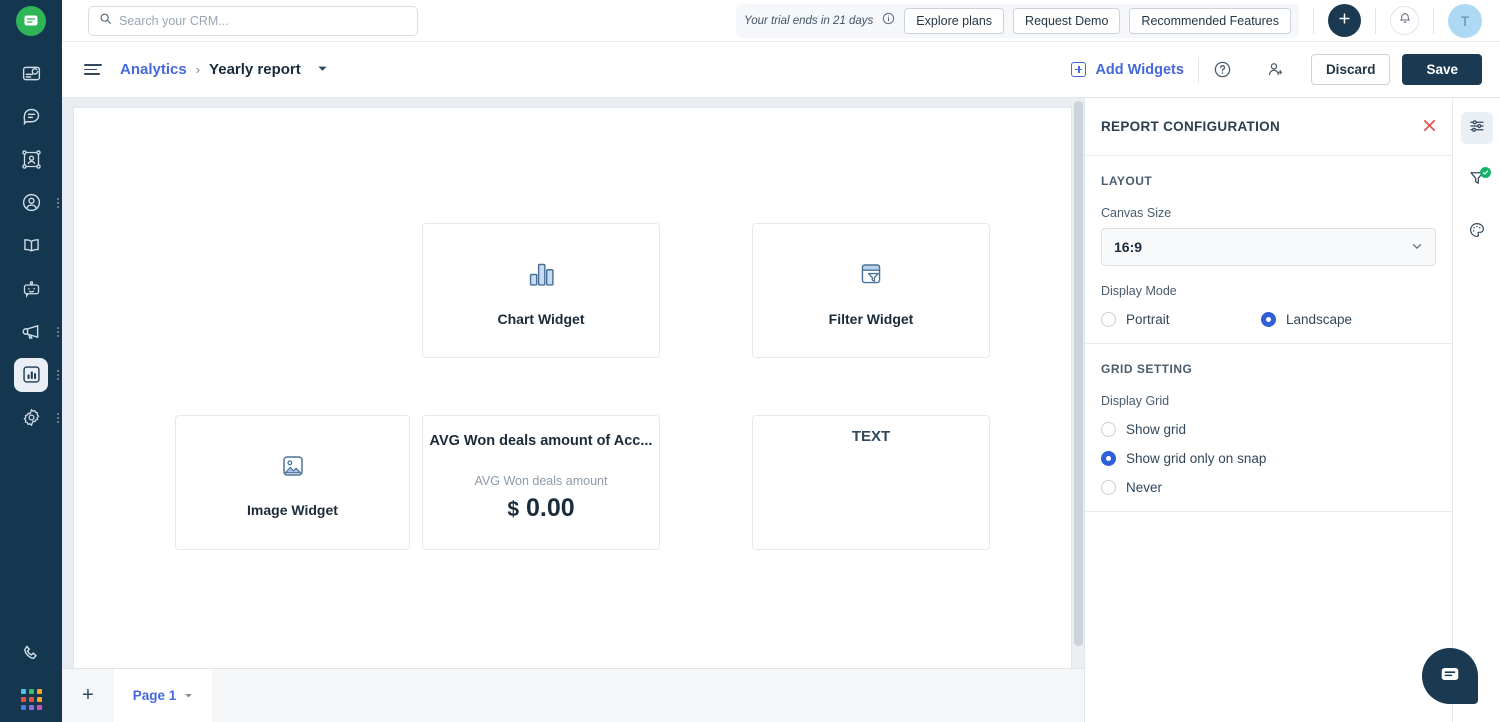 The width and height of the screenshot is (1500, 722). What do you see at coordinates (1429, 126) in the screenshot?
I see `close-icon` at bounding box center [1429, 126].